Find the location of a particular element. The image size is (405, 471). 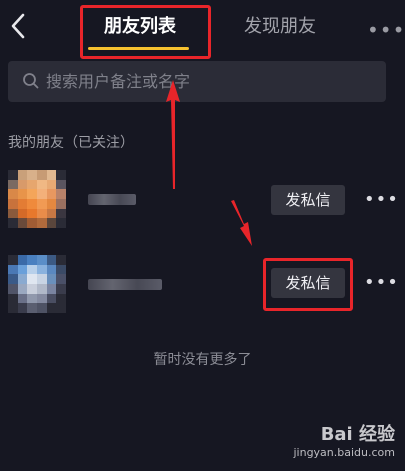

send-message-button: 发私信 is located at coordinates (308, 200).